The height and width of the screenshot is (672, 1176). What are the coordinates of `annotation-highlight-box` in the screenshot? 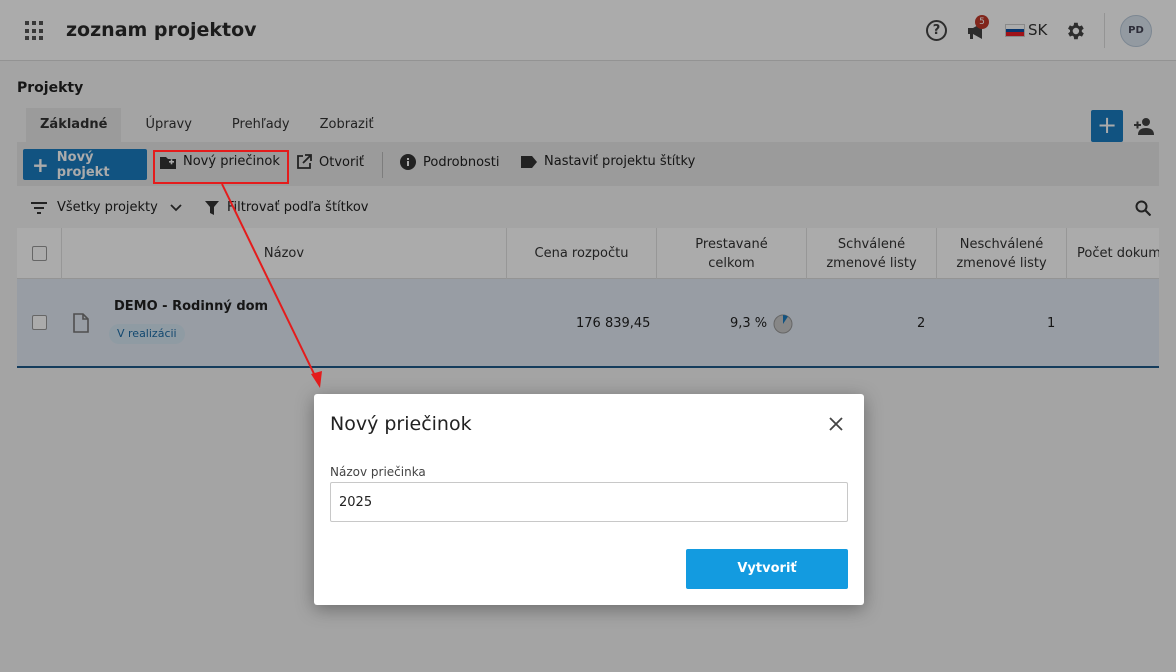 It's located at (221, 167).